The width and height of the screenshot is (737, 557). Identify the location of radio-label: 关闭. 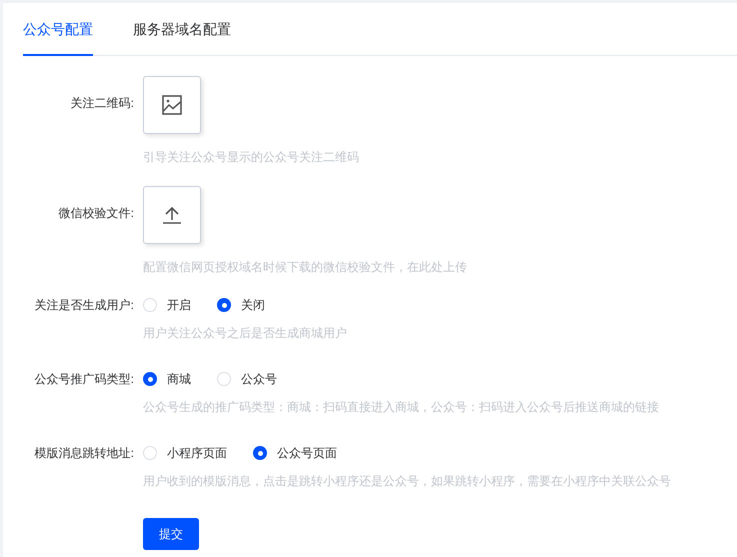
(256, 305).